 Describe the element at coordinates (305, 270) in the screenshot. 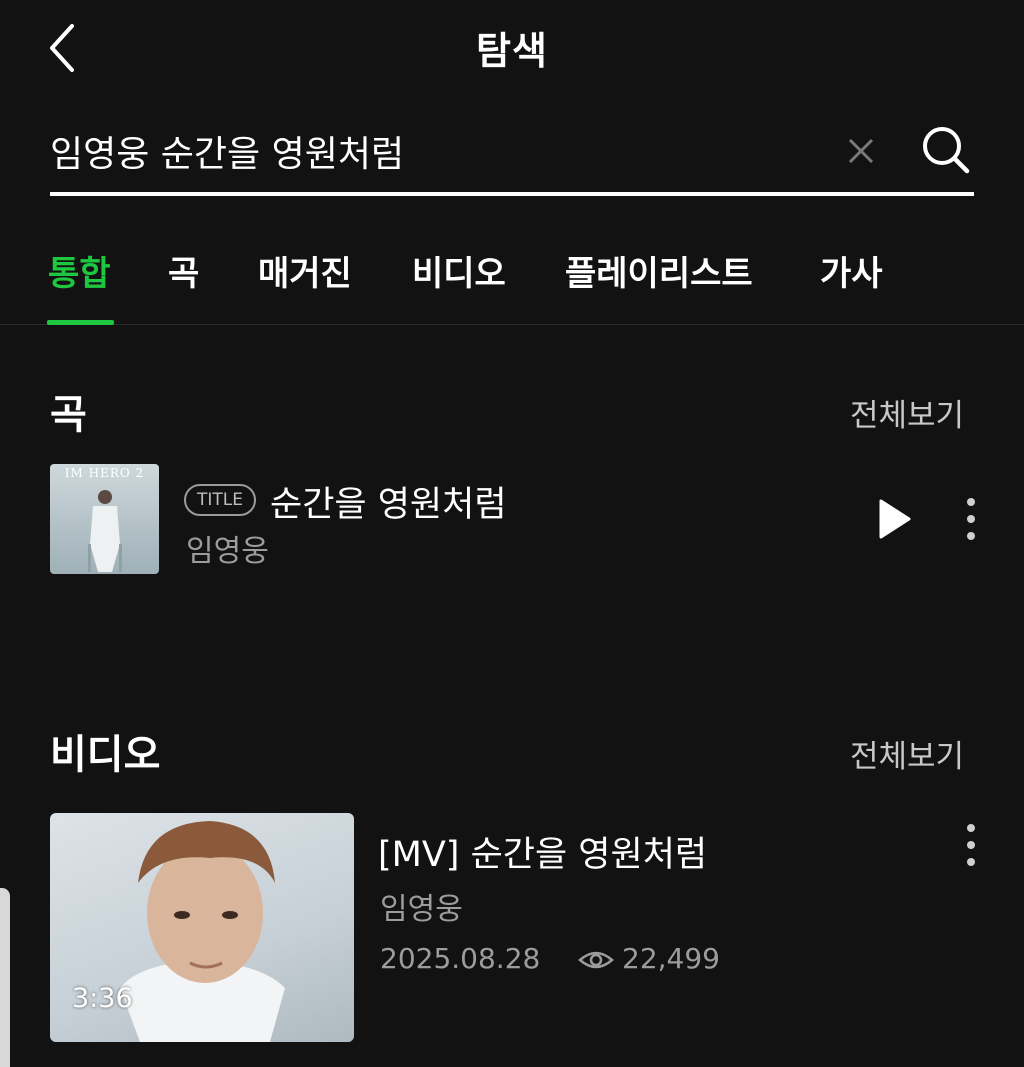

I see `tab-magazine: 매거진` at that location.